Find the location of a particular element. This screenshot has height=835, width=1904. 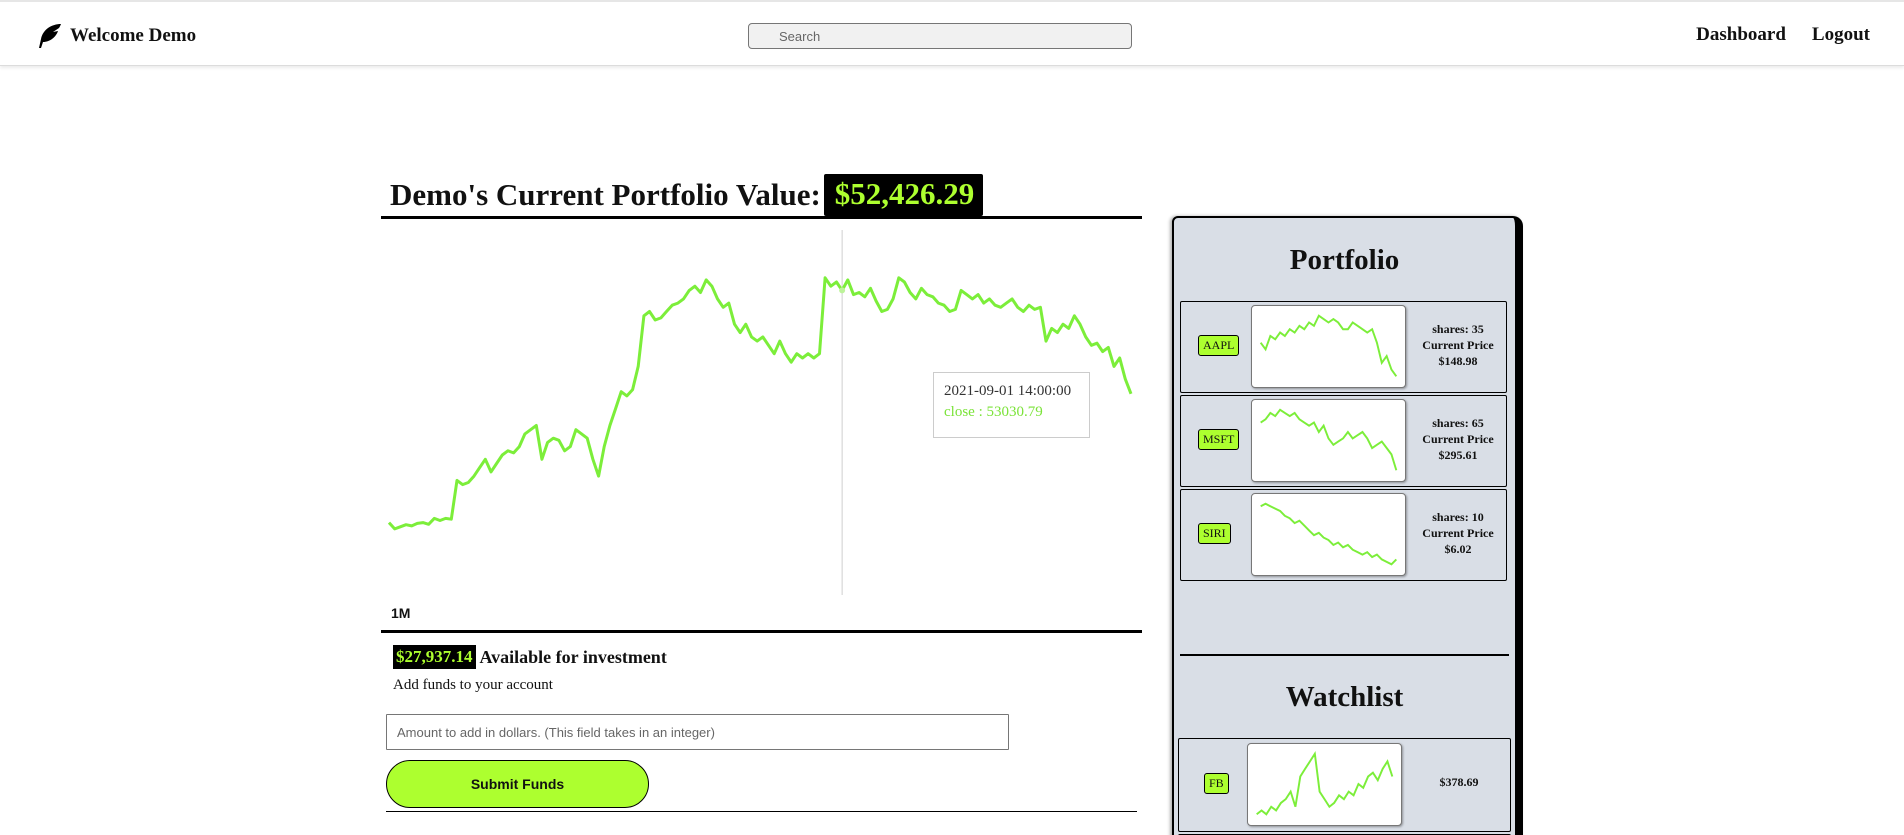

feather-icon is located at coordinates (50, 36).